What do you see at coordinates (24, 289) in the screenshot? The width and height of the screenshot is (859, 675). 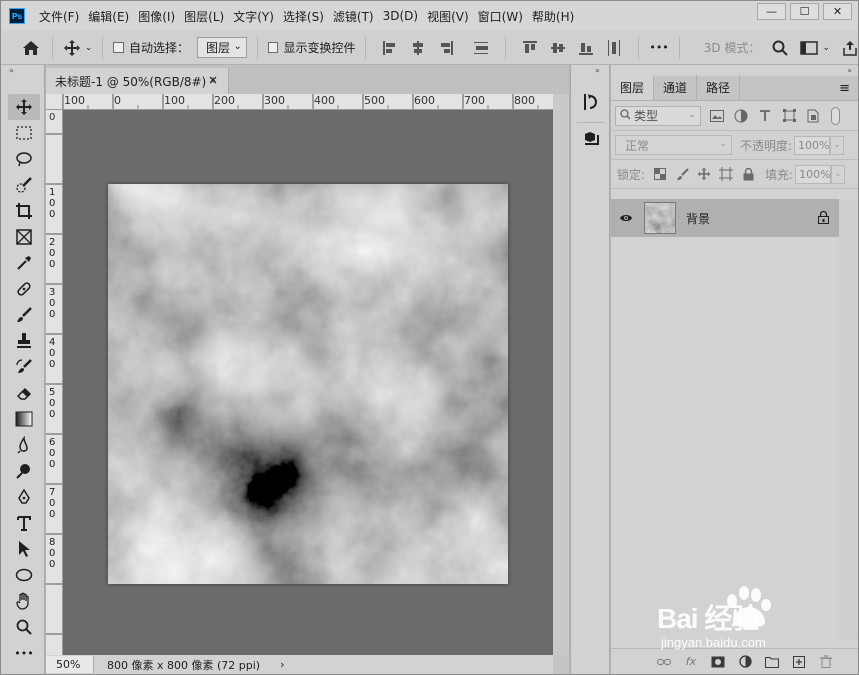 I see `healing-brush-tool-icon` at bounding box center [24, 289].